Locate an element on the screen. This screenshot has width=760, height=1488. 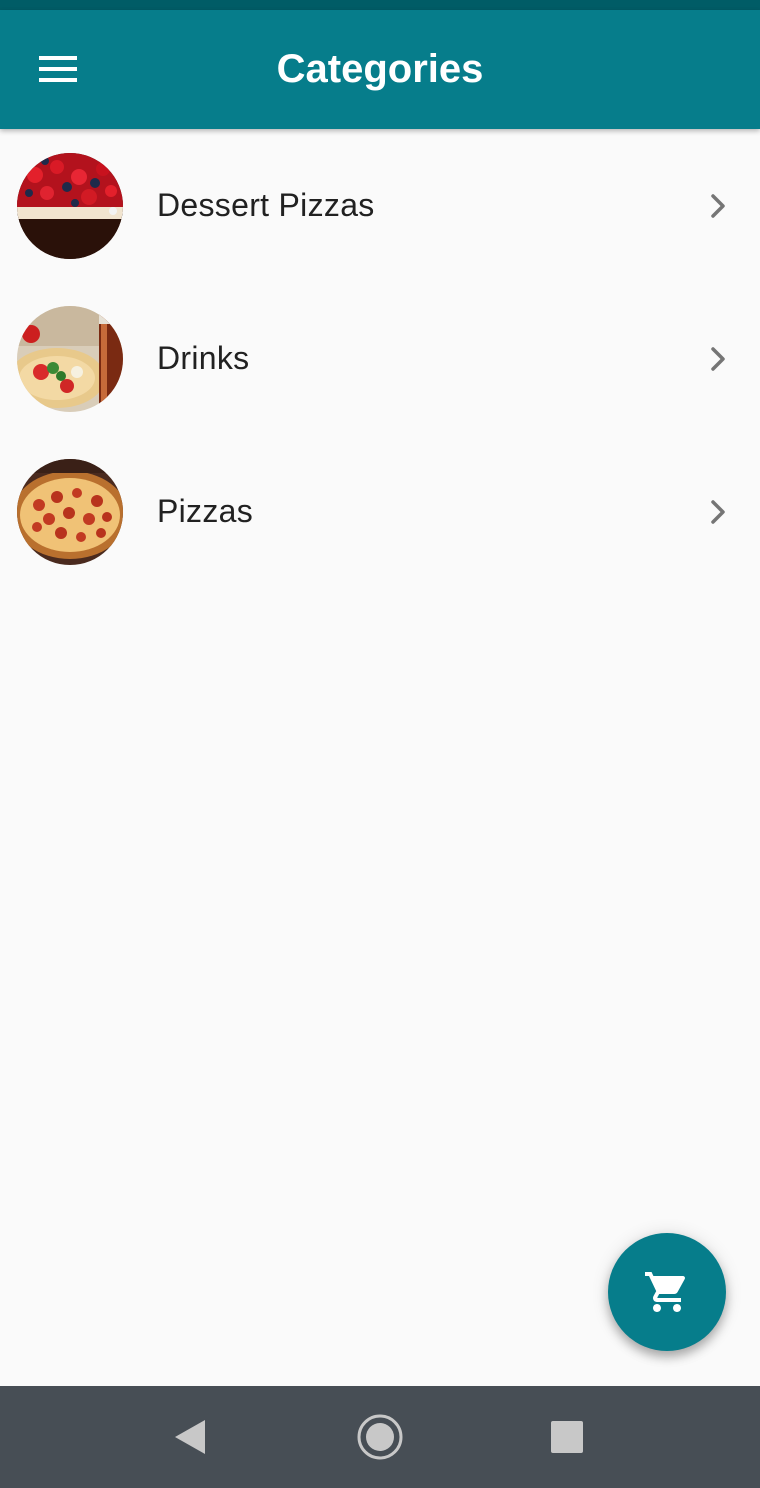
shopping-cart-icon is located at coordinates (665, 1292).